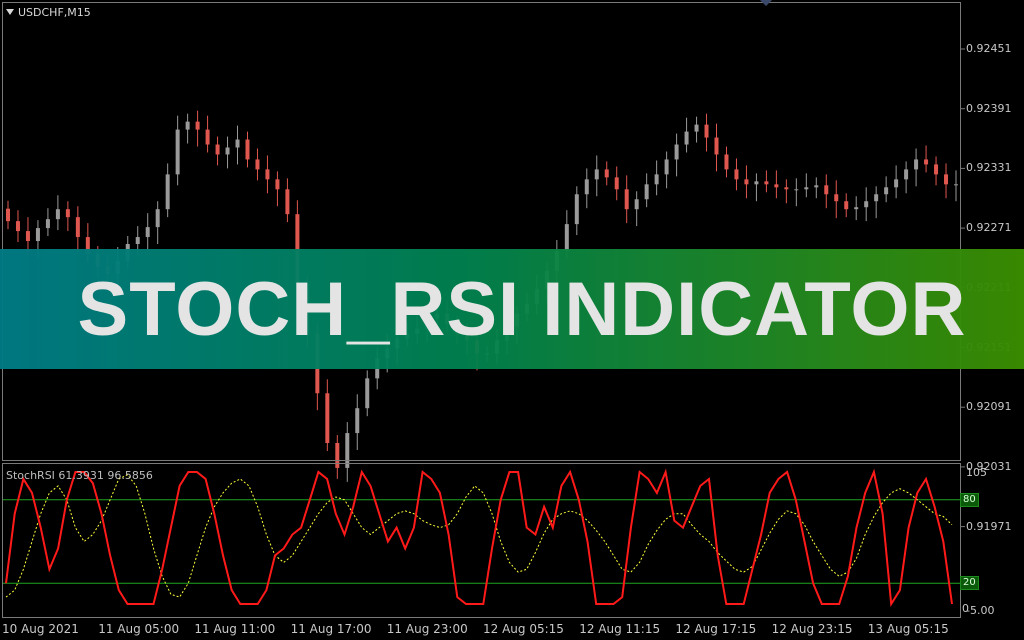 The image size is (1024, 640). I want to click on time-tick-label: 12 Aug 23:15, so click(812, 629).